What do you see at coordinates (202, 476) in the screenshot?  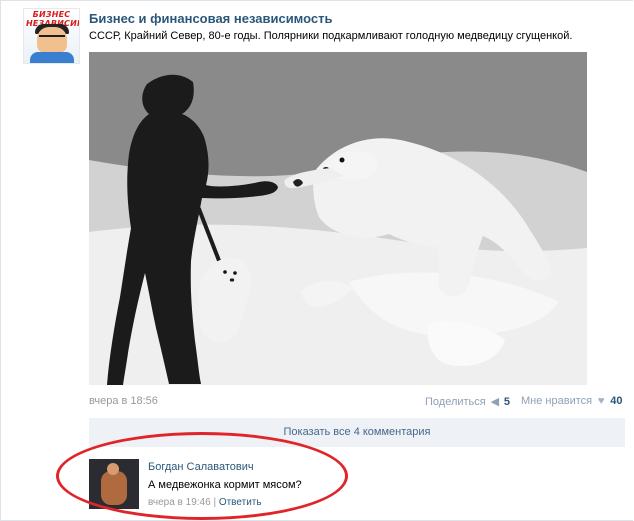 I see `highlight-ellipse` at bounding box center [202, 476].